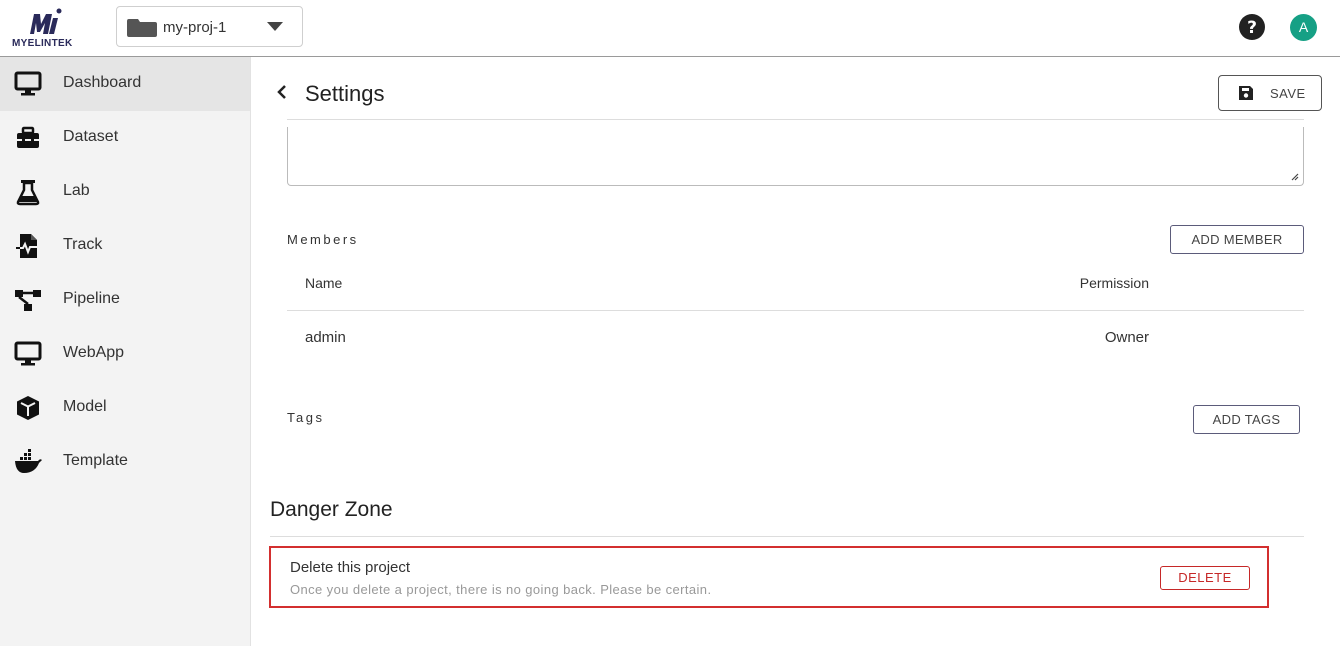  Describe the element at coordinates (306, 417) in the screenshot. I see `tags-label: Tags` at that location.